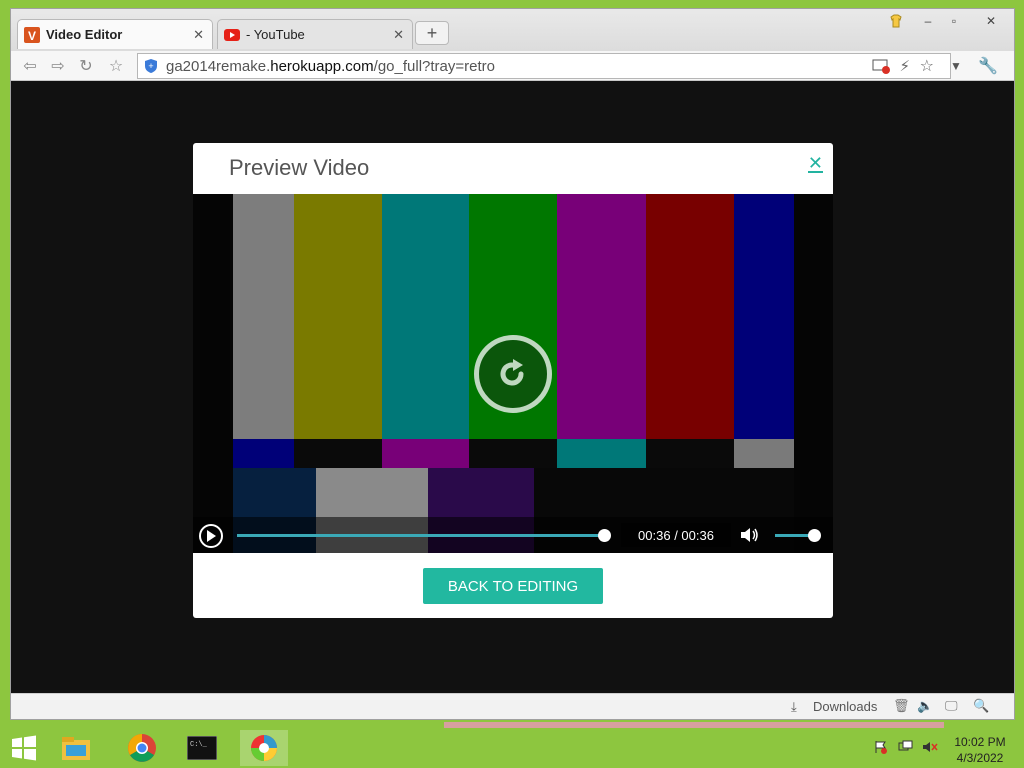 The image size is (1024, 768). I want to click on popup-blocked-icon, so click(881, 68).